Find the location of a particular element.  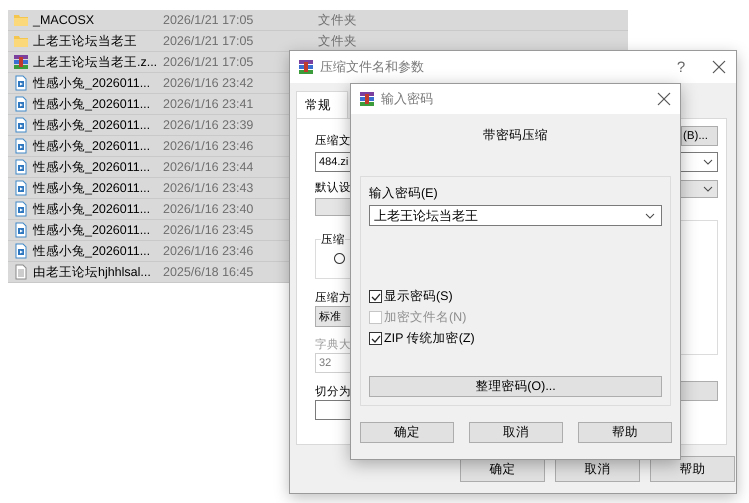

radio-button is located at coordinates (339, 258).